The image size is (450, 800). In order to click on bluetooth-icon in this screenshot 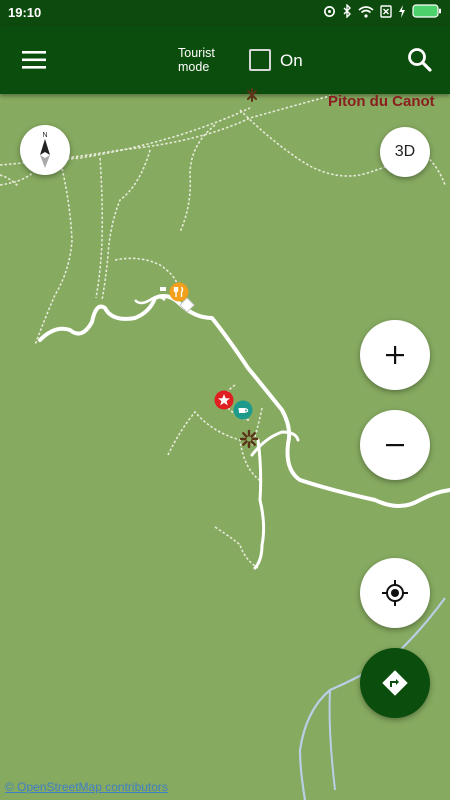, I will do `click(347, 11)`.